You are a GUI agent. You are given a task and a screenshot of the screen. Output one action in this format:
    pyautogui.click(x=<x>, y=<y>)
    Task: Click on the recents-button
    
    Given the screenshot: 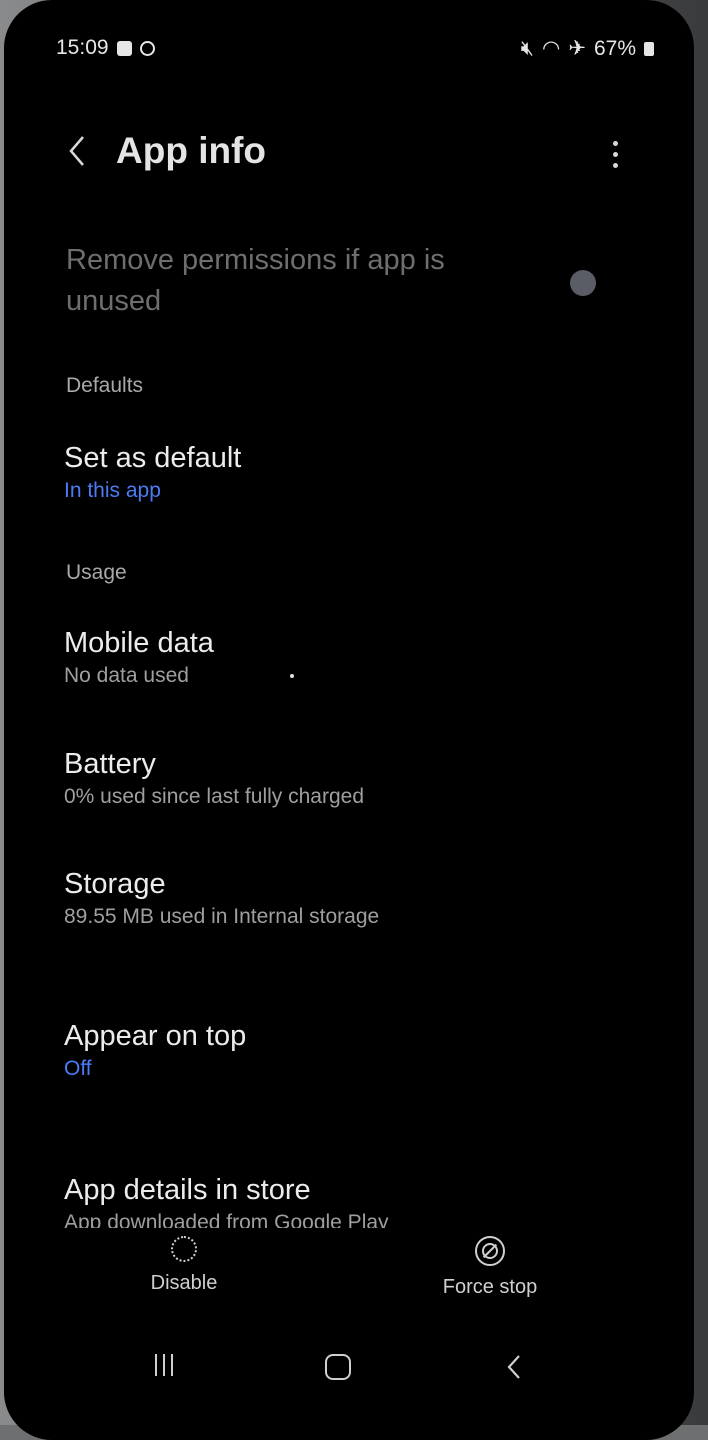 What is the action you would take?
    pyautogui.click(x=164, y=1367)
    